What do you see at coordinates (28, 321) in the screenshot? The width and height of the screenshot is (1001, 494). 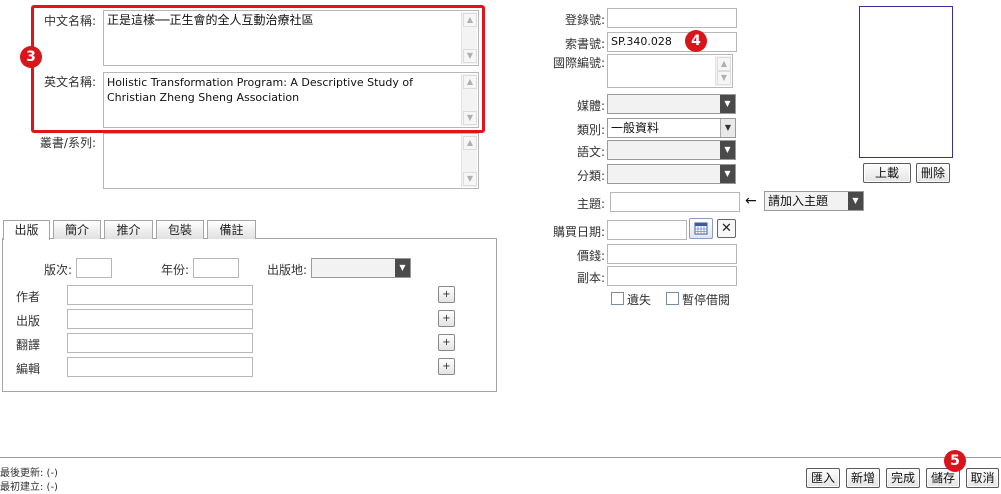 I see `publisher-label: 出版` at bounding box center [28, 321].